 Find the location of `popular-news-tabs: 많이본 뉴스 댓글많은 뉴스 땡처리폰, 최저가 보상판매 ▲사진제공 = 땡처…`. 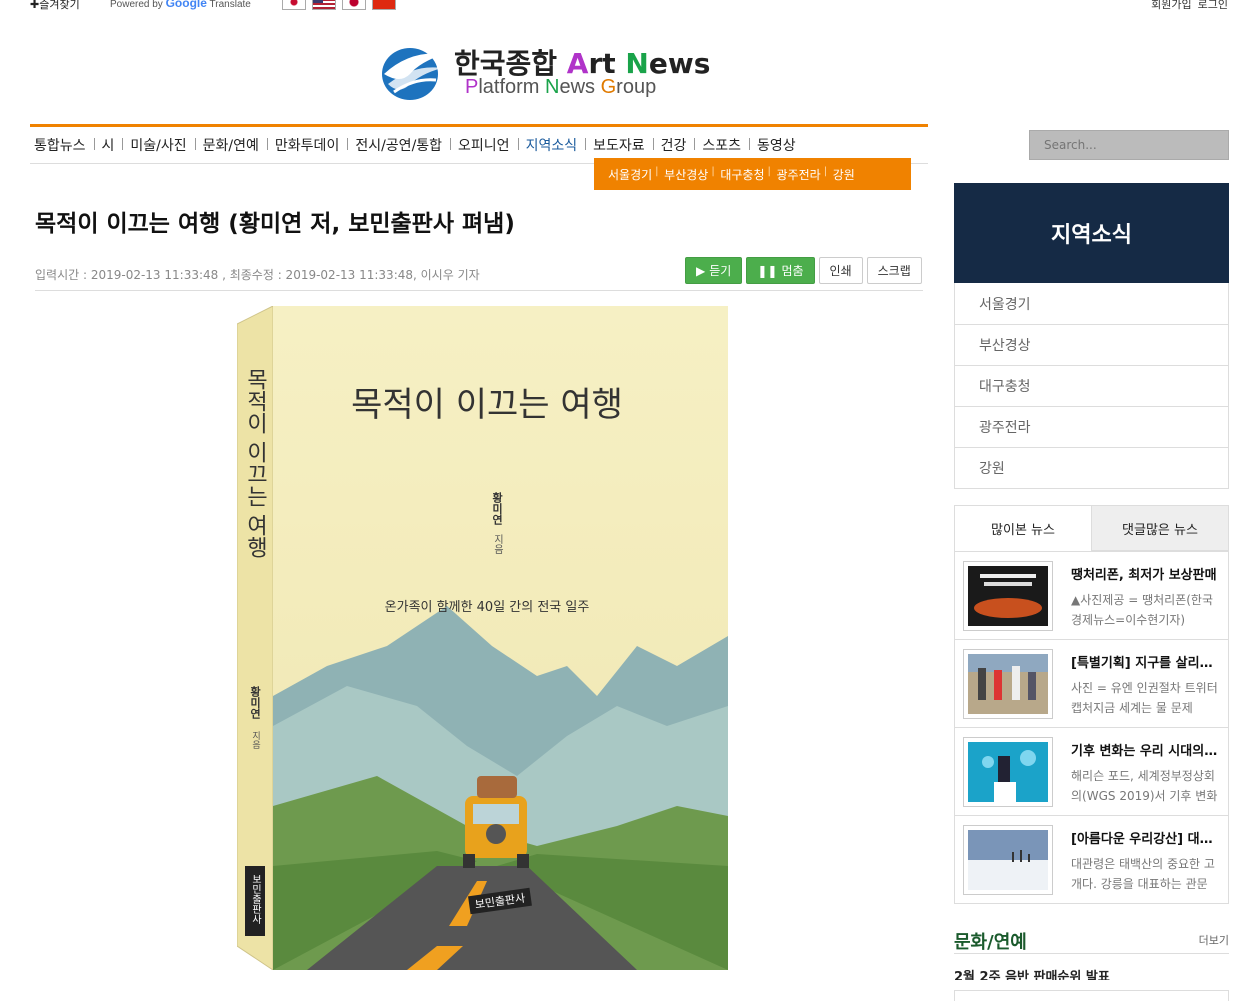

popular-news-tabs: 많이본 뉴스 댓글많은 뉴스 땡처리폰, 최저가 보상판매 ▲사진제공 = 땡처… is located at coordinates (1091, 704).